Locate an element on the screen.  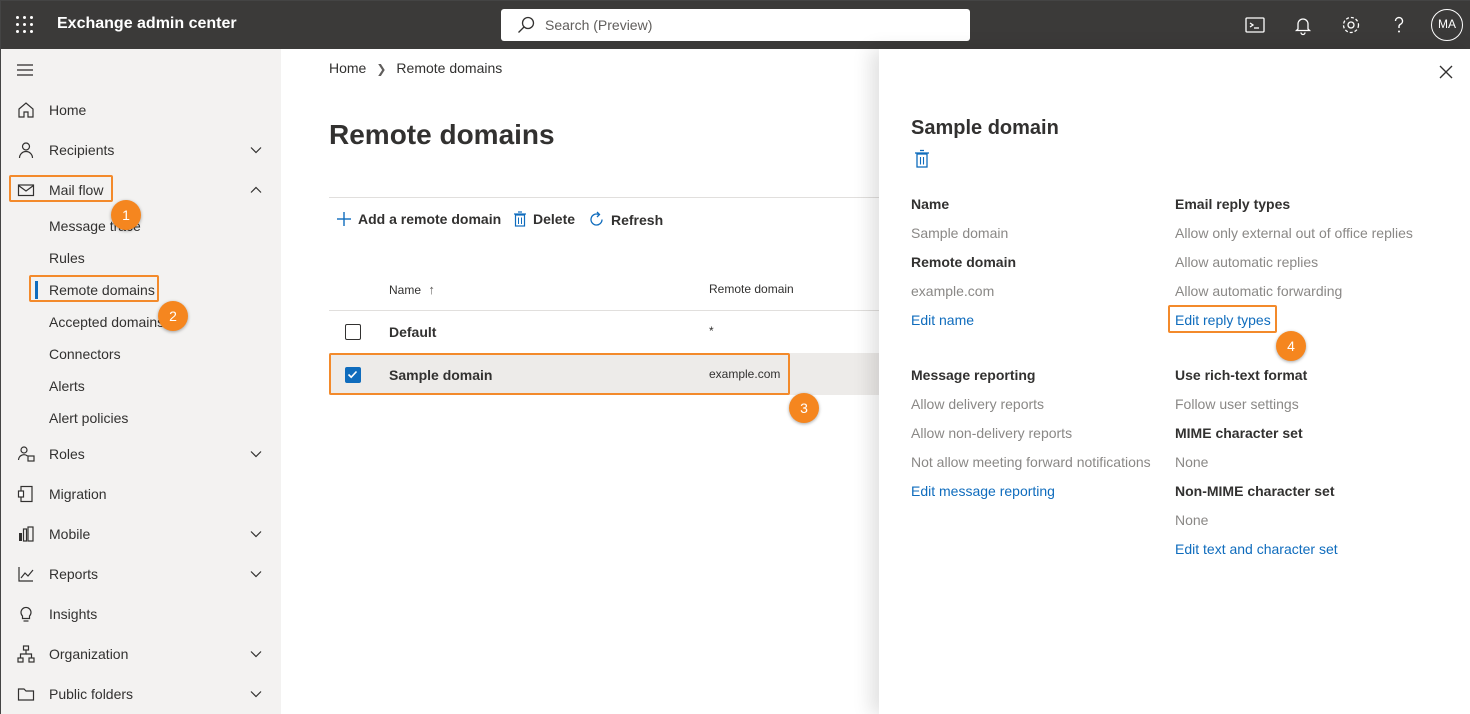
sidebar-item-organization: Organization is located at coordinates (141, 654).